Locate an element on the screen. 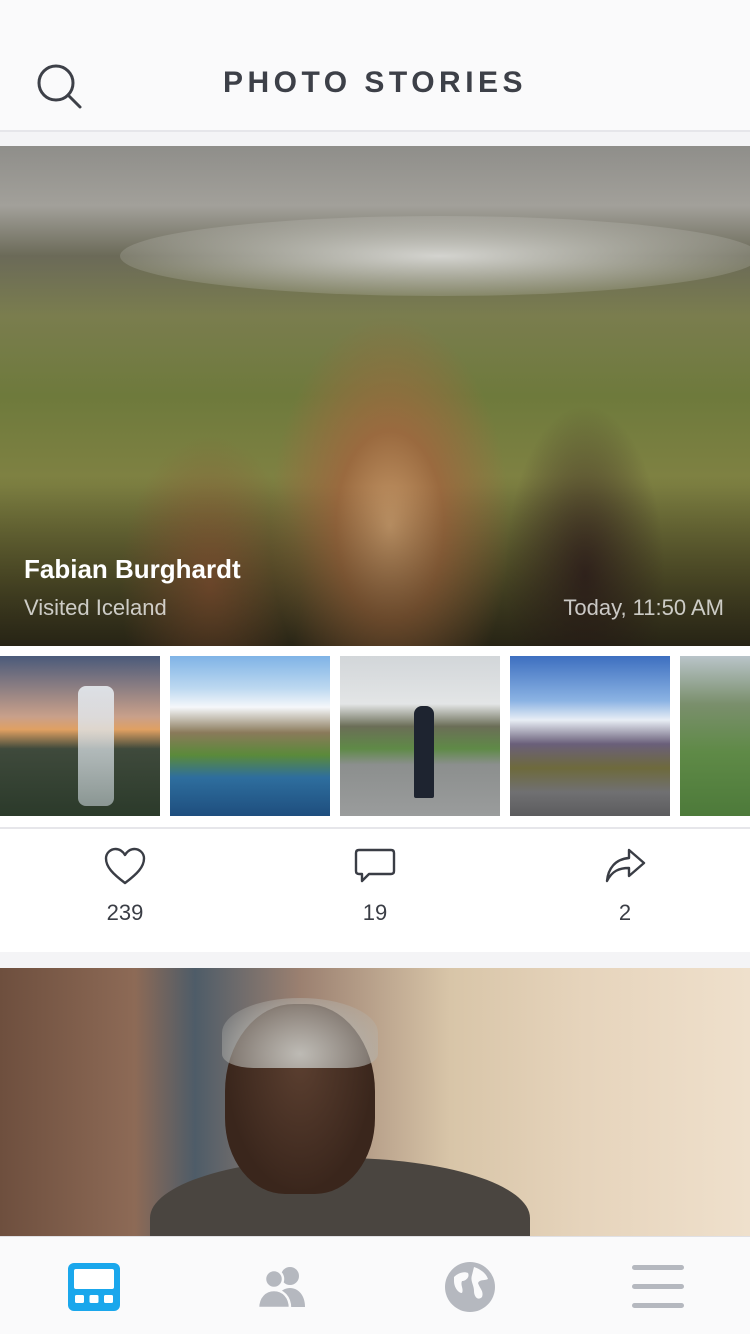 Image resolution: width=750 pixels, height=1334 pixels. heart-icon is located at coordinates (125, 866).